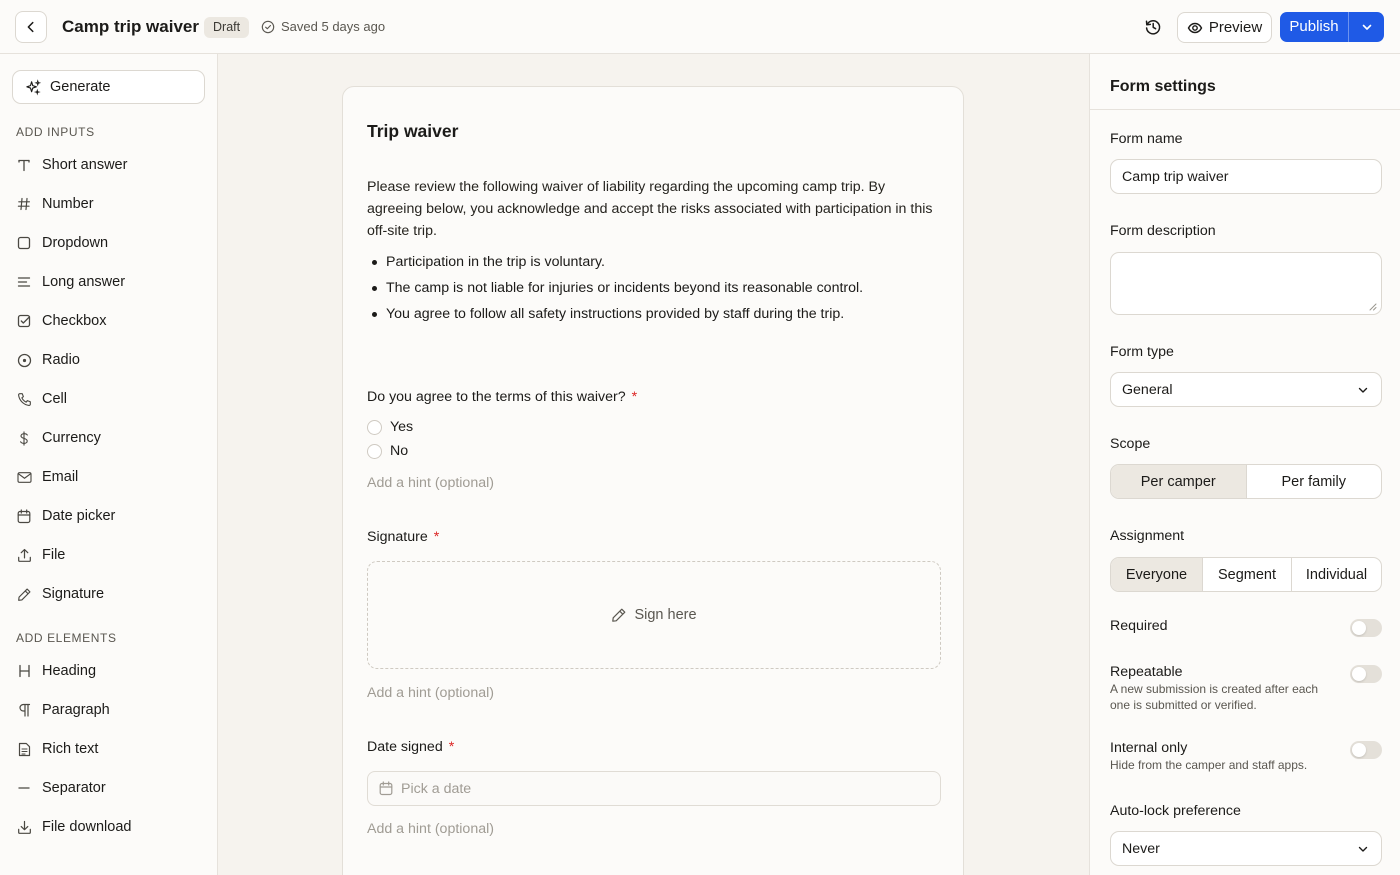 This screenshot has height=875, width=1400. I want to click on assignment-label: Assignment, so click(1147, 536).